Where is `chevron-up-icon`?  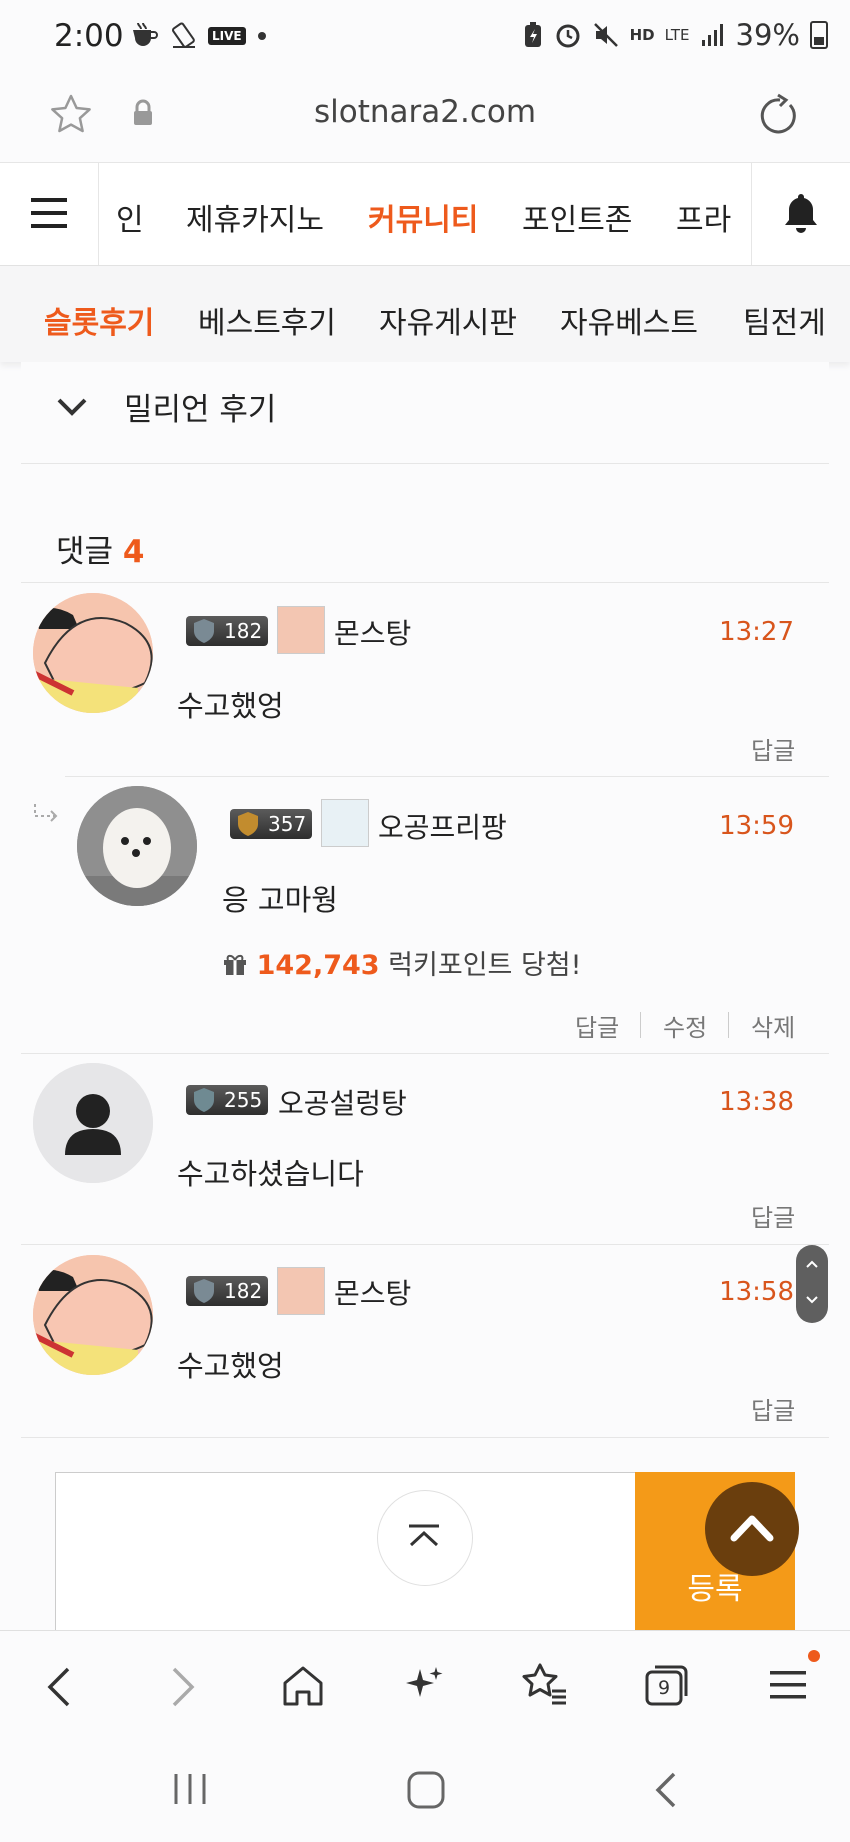
chevron-up-icon is located at coordinates (752, 1528).